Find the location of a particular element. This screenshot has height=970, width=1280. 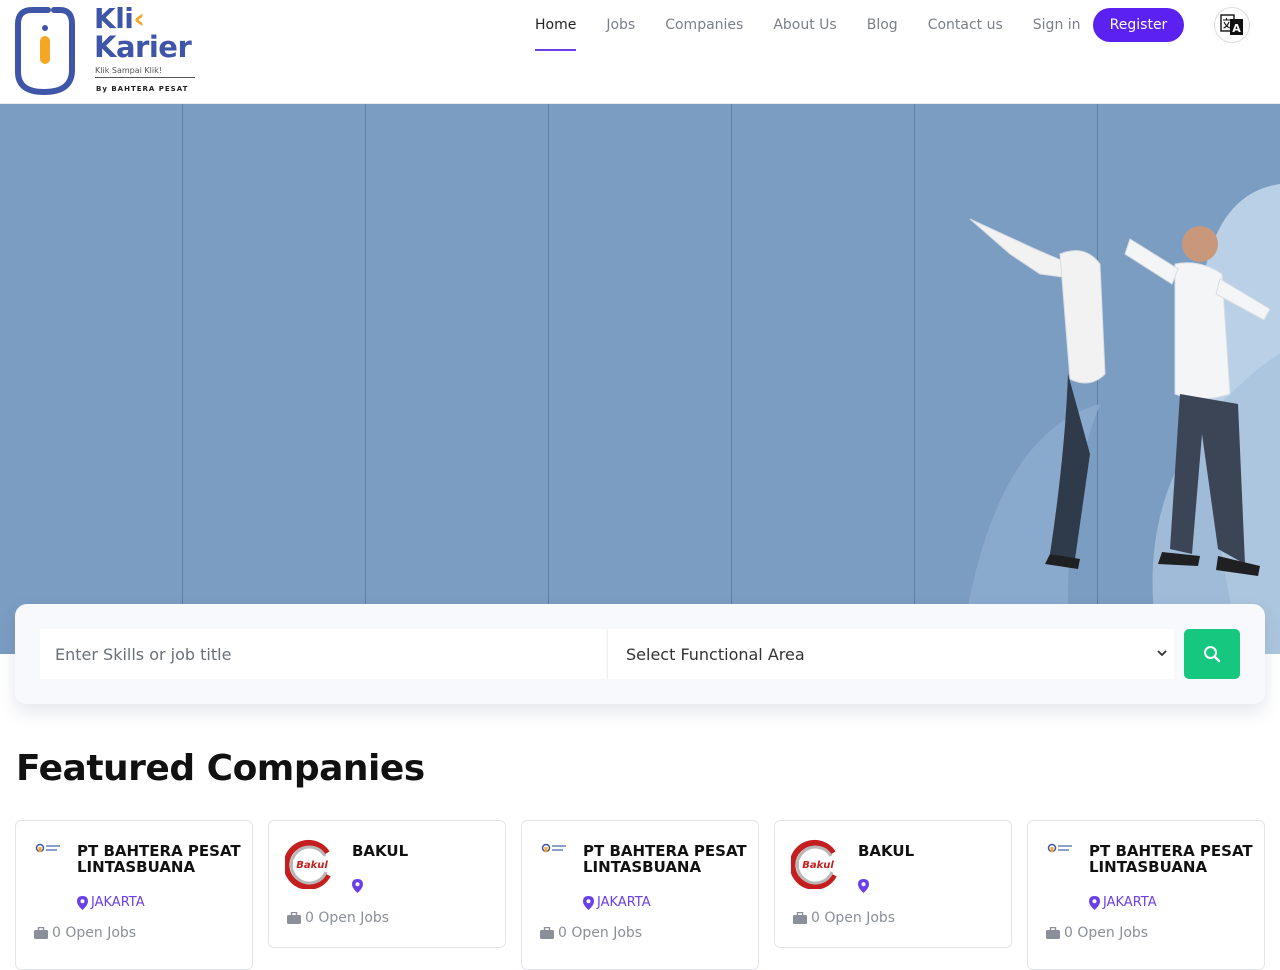

nav-blog: Blog is located at coordinates (882, 25).